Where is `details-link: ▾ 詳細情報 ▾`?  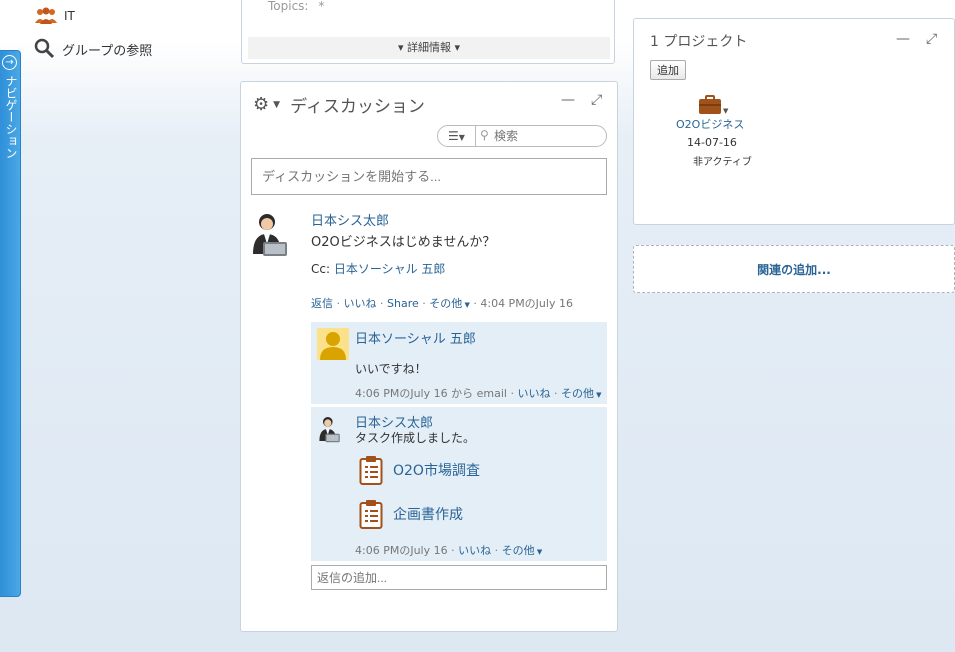 details-link: ▾ 詳細情報 ▾ is located at coordinates (429, 48).